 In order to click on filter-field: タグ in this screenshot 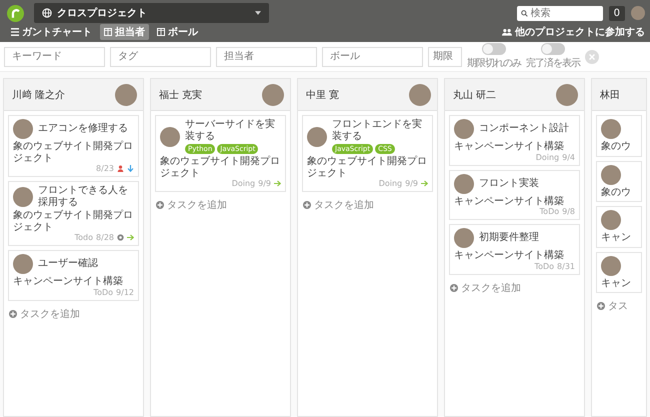, I will do `click(160, 56)`.